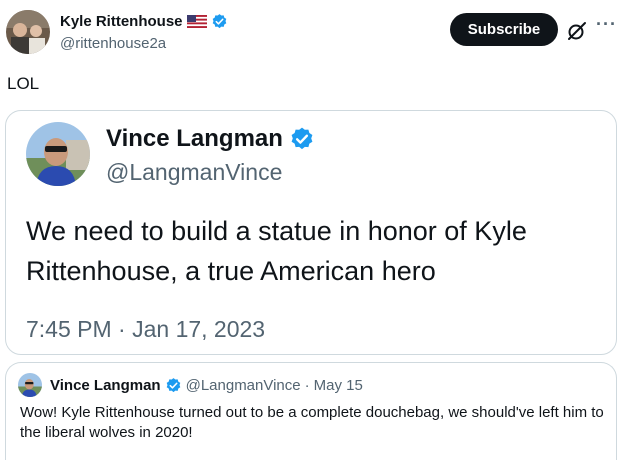  I want to click on nested-tweet-date: May 15, so click(338, 385).